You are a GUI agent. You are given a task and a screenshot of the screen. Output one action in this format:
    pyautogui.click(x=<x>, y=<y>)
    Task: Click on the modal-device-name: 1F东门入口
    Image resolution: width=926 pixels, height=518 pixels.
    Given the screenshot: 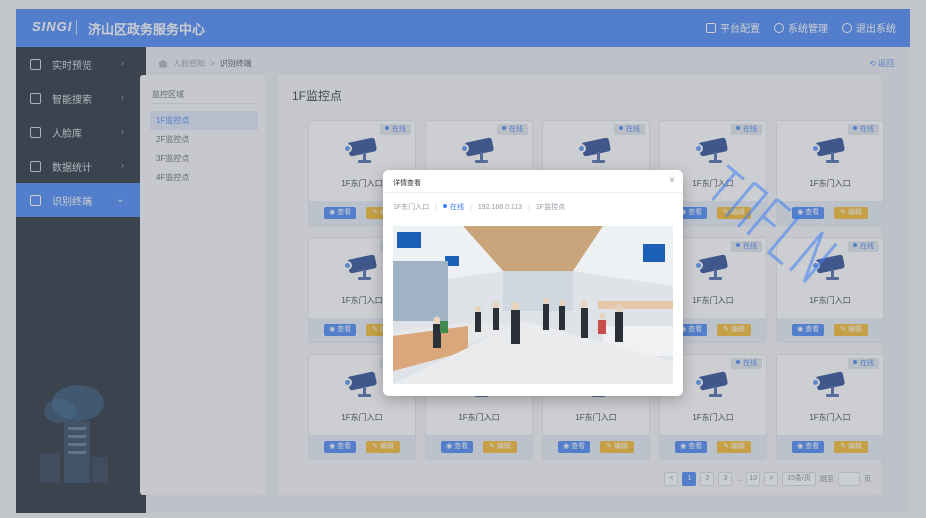 What is the action you would take?
    pyautogui.click(x=411, y=207)
    